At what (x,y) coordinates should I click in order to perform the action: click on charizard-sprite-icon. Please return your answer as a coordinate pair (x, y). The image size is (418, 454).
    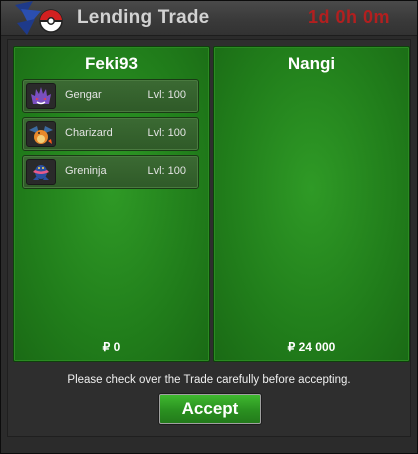
    Looking at the image, I should click on (41, 134).